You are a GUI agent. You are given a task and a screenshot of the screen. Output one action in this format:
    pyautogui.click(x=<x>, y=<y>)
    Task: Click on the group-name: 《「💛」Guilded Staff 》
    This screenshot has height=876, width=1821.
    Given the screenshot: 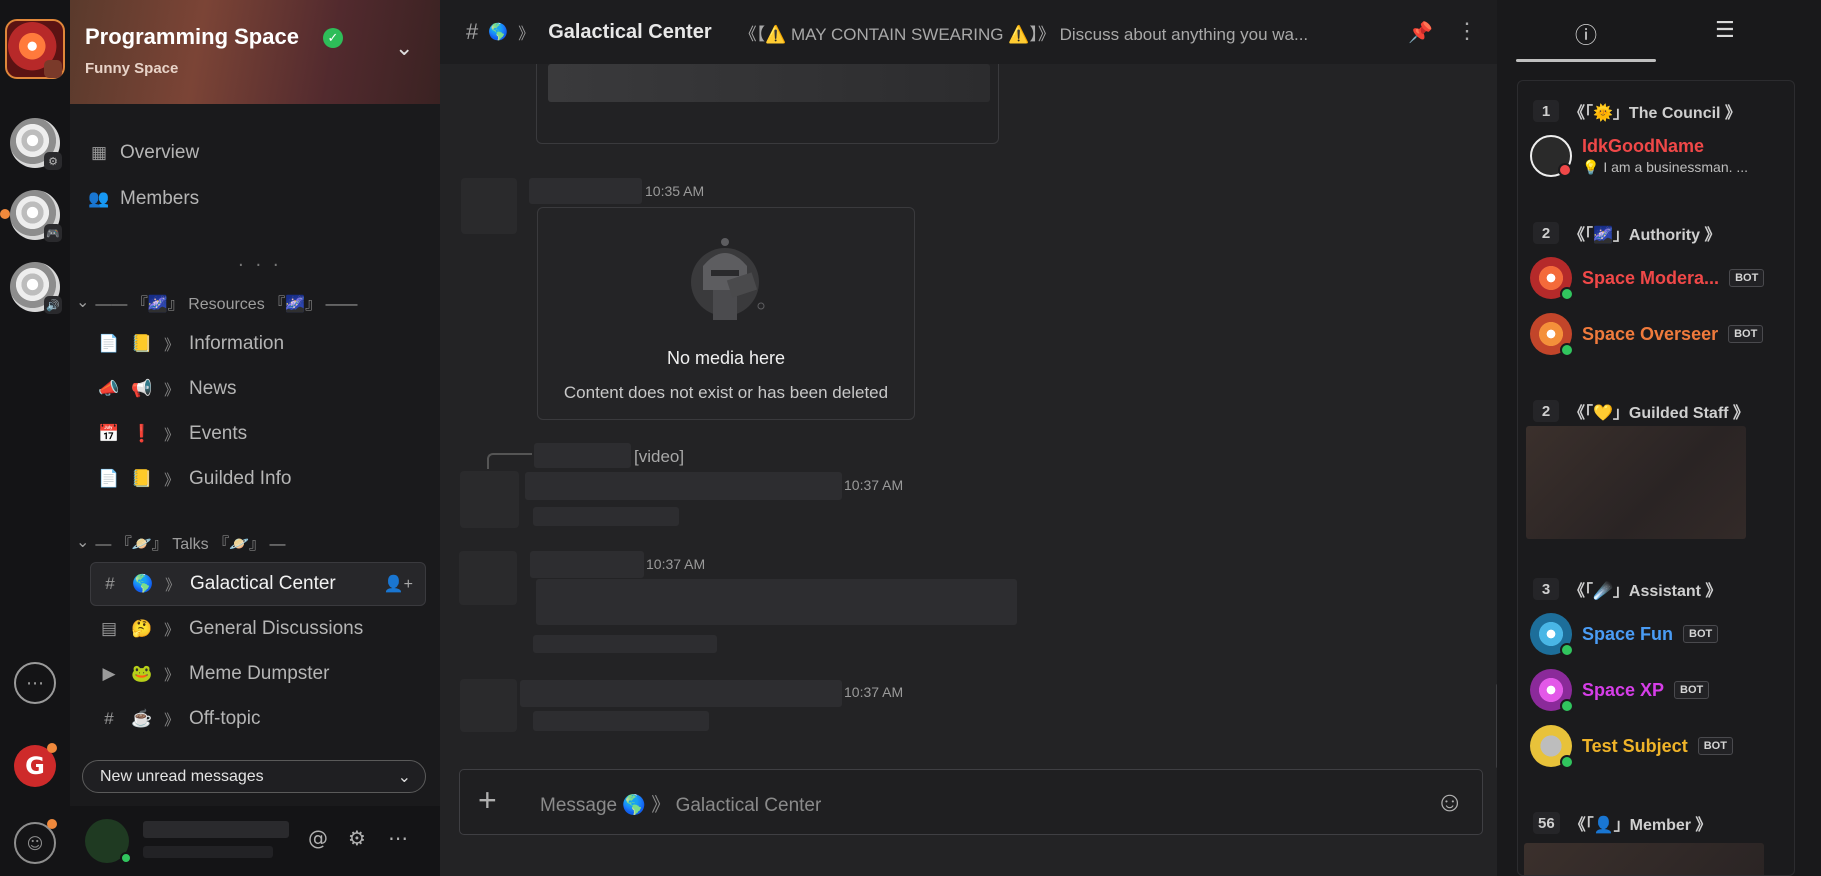 What is the action you would take?
    pyautogui.click(x=1659, y=413)
    